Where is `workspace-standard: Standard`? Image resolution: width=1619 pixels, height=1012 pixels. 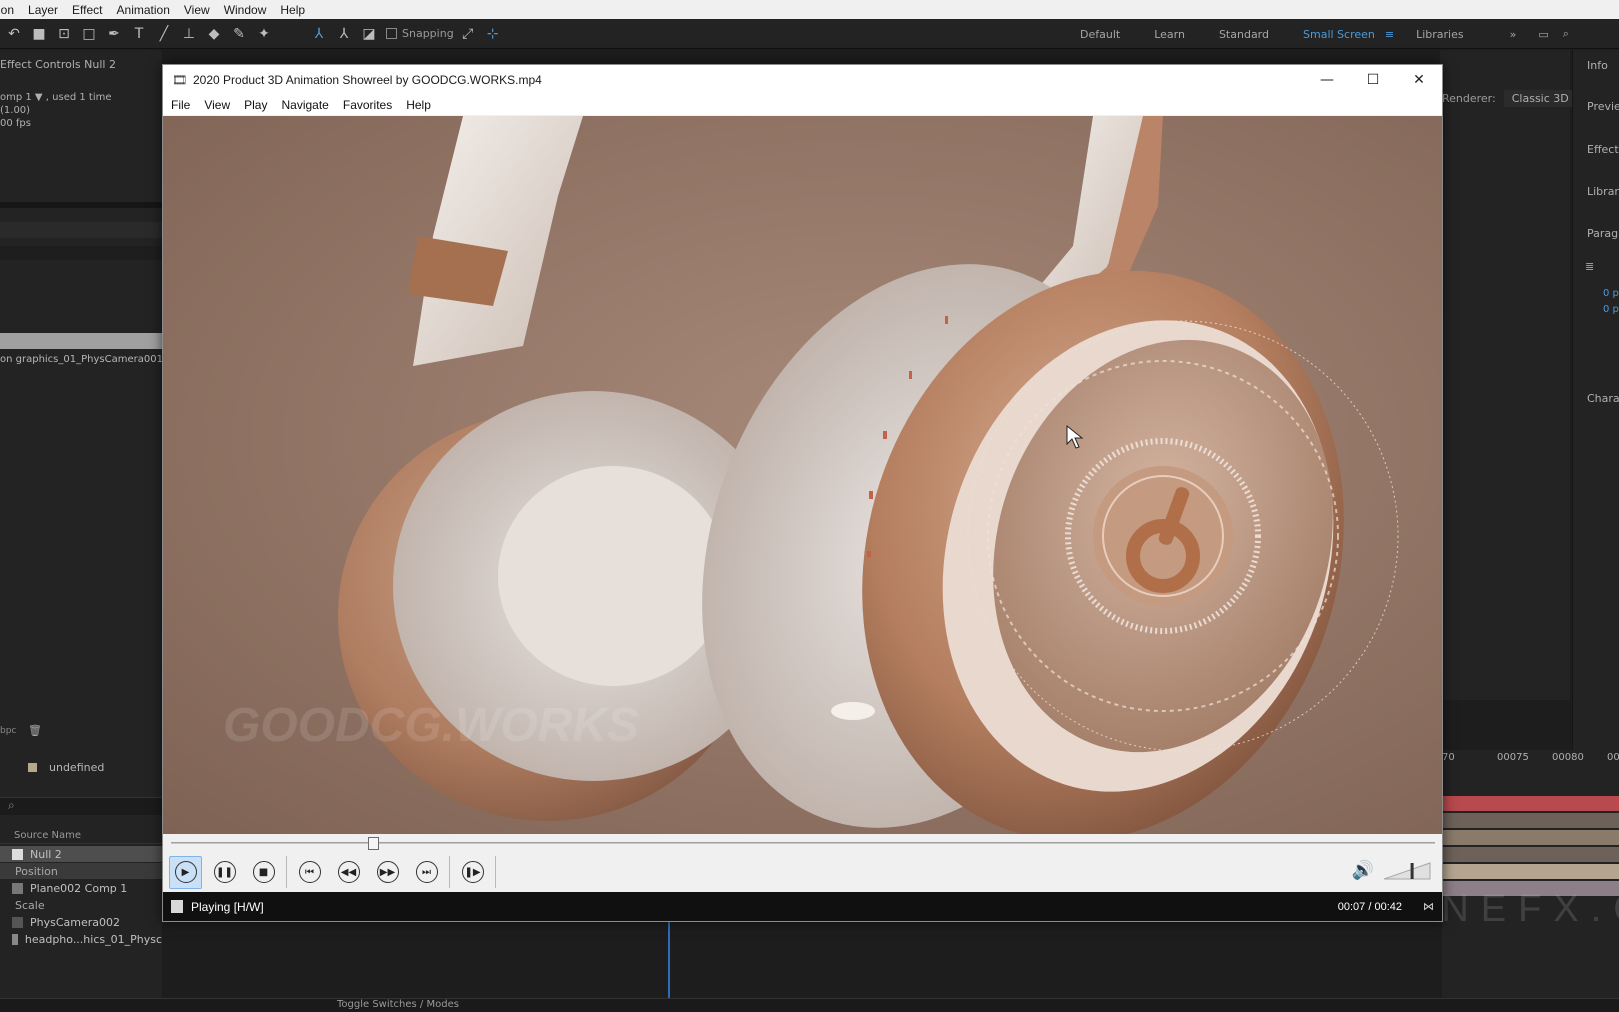 workspace-standard: Standard is located at coordinates (1244, 34).